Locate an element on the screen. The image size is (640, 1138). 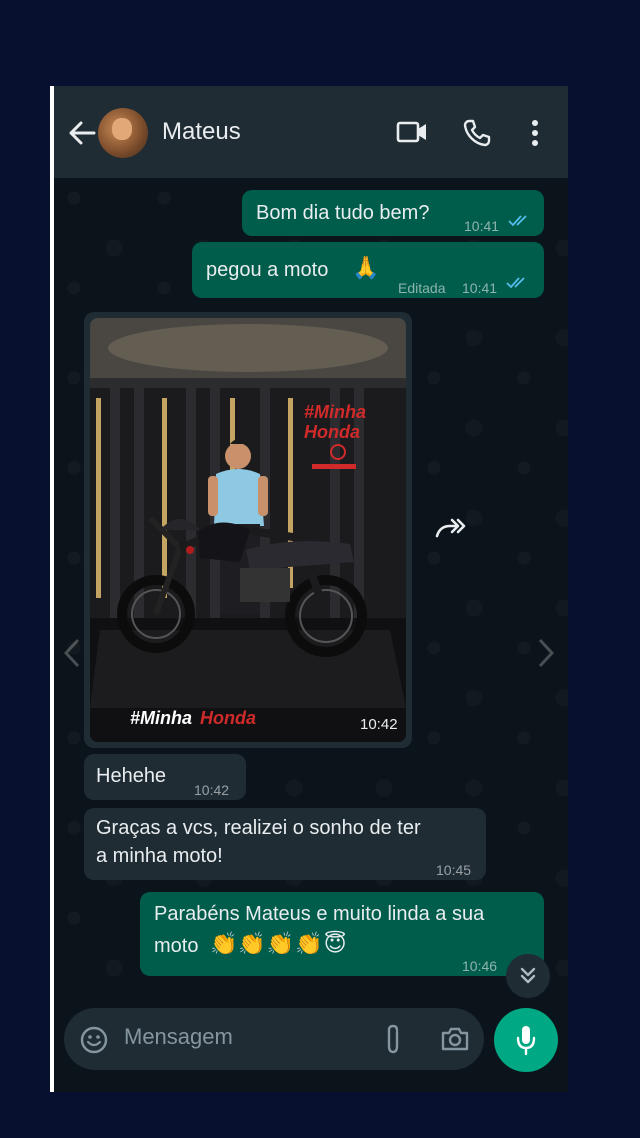
avatar is located at coordinates (123, 133).